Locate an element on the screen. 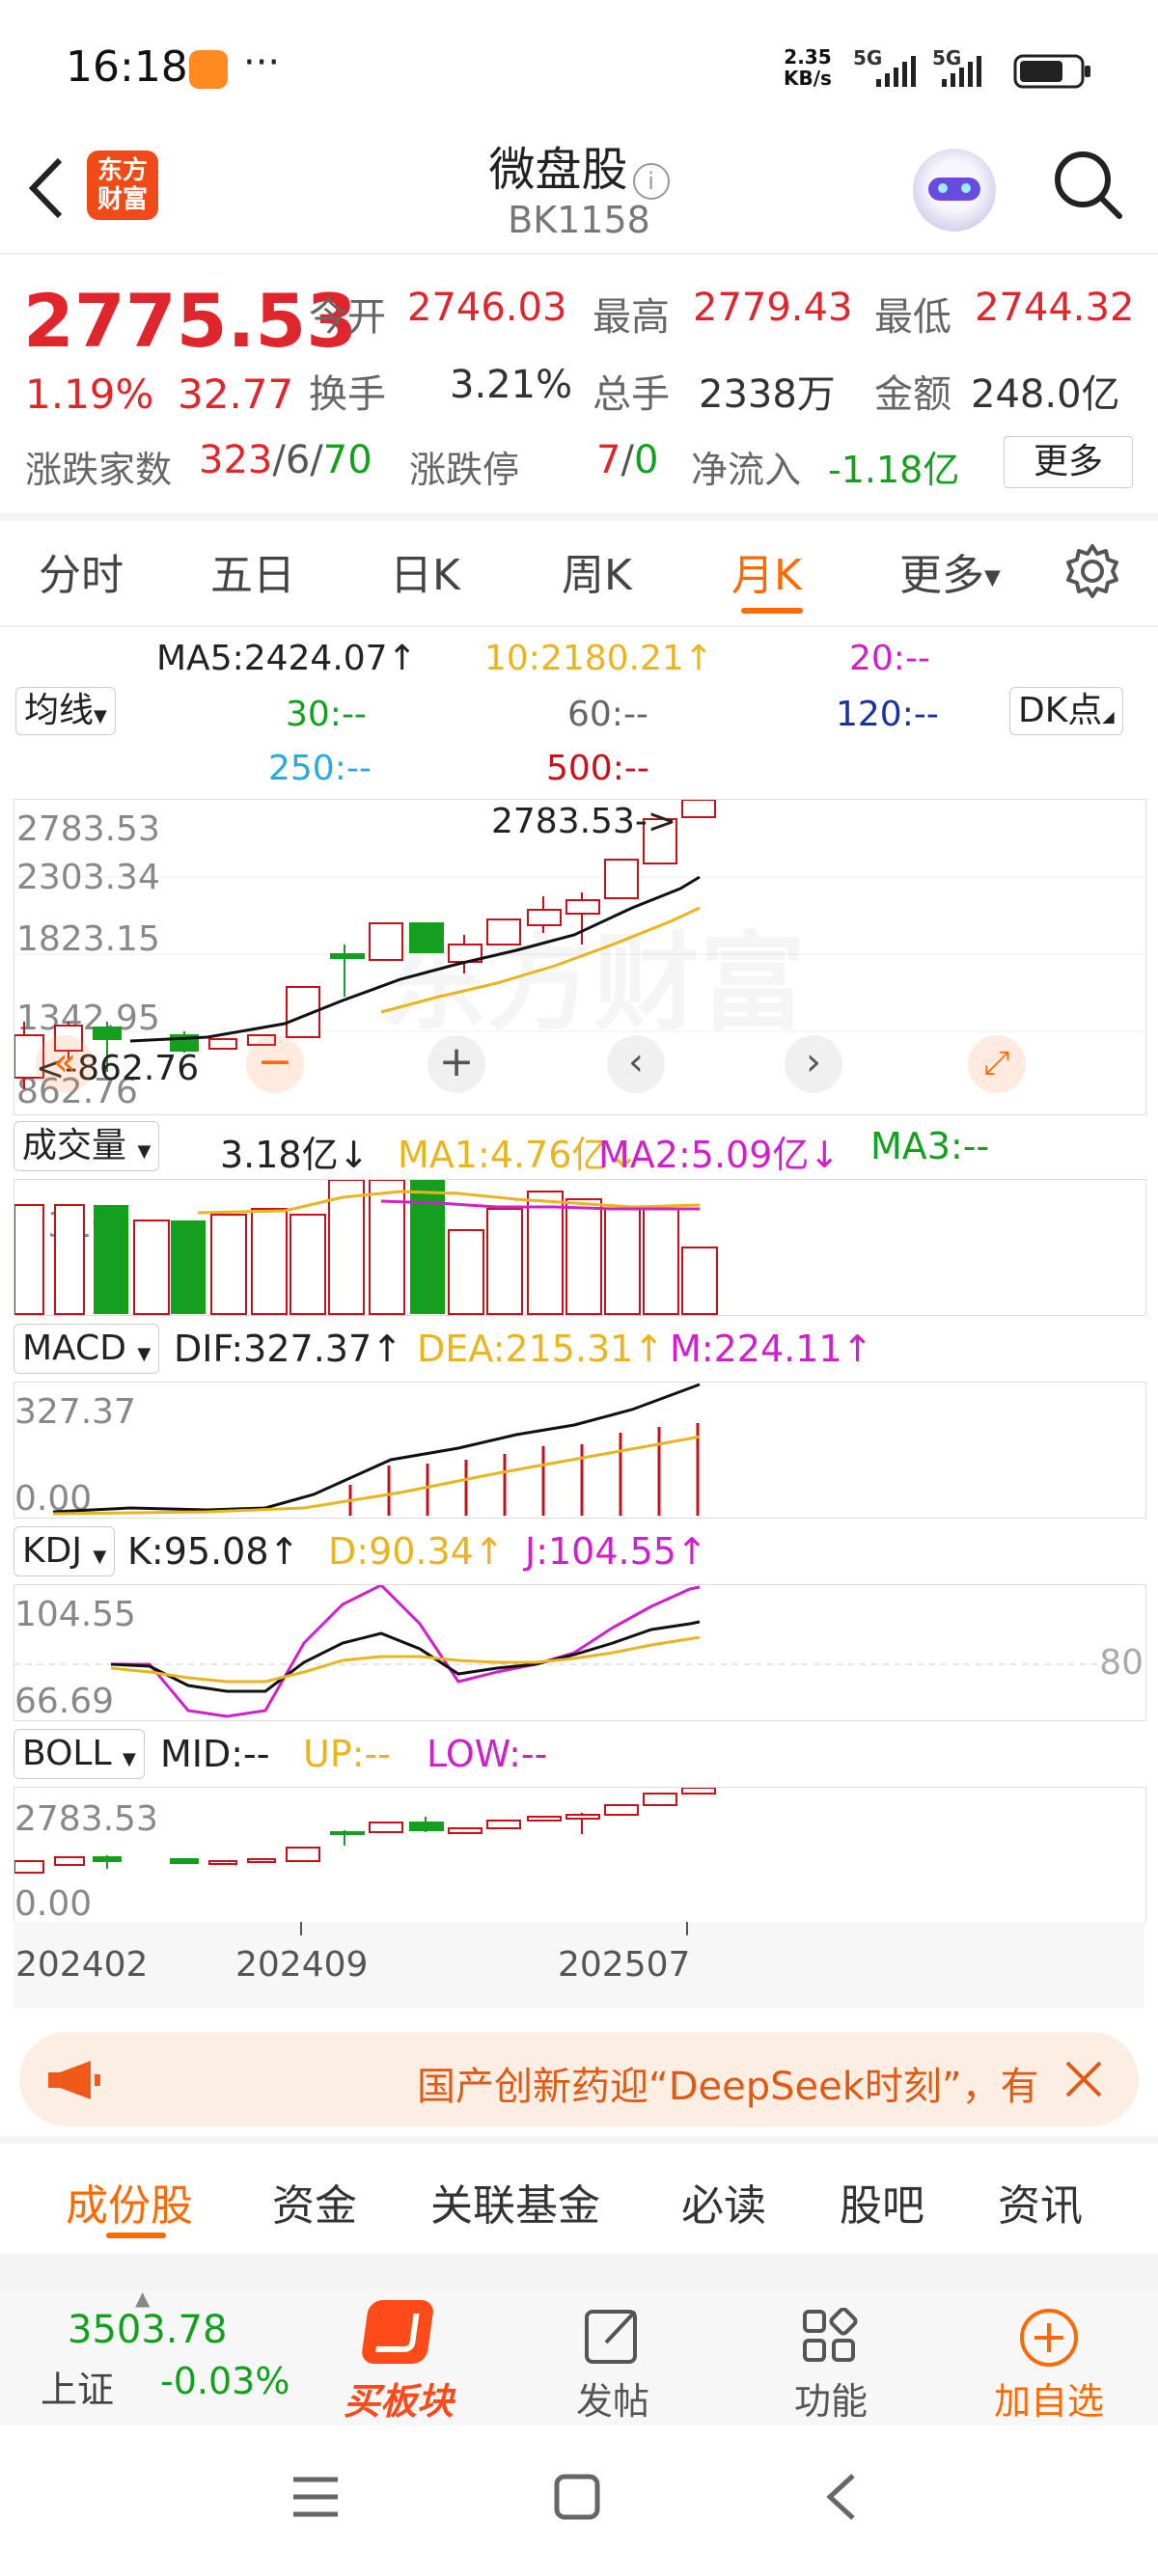  tab-monthly-k: 月K is located at coordinates (766, 571).